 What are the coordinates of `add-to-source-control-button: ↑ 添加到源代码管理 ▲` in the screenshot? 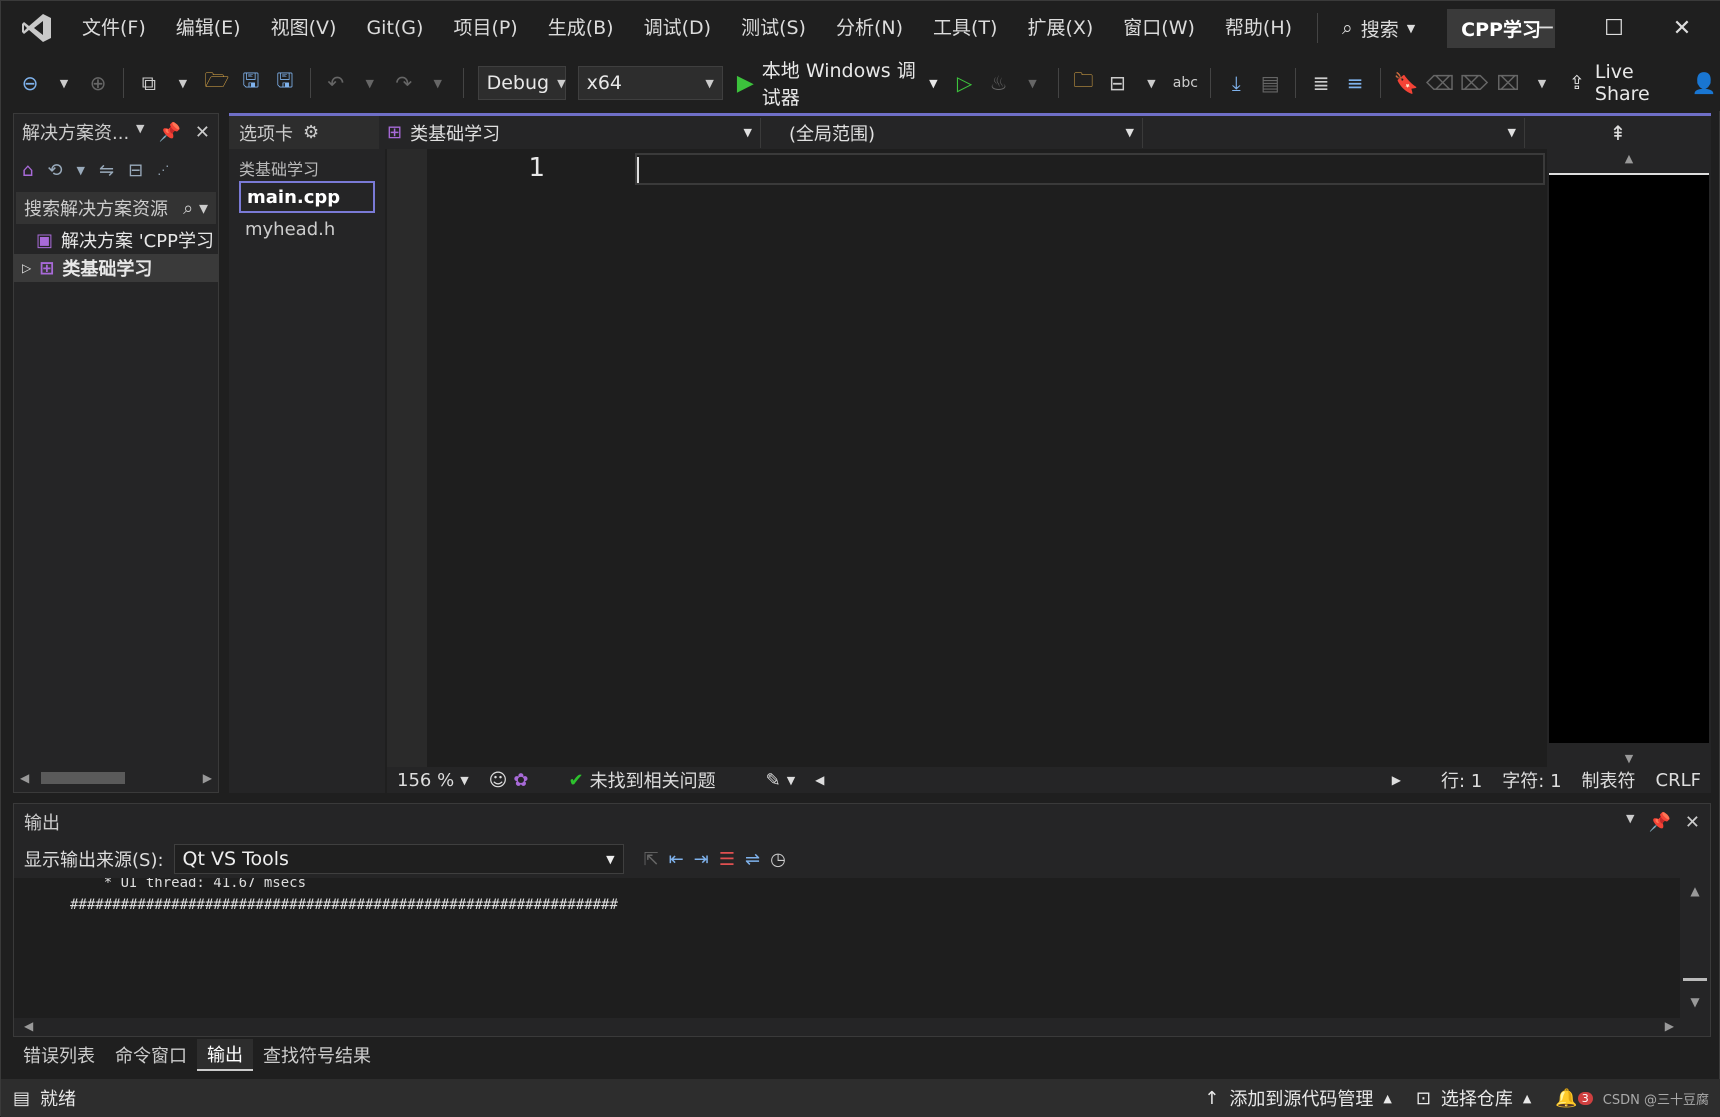 It's located at (1298, 1098).